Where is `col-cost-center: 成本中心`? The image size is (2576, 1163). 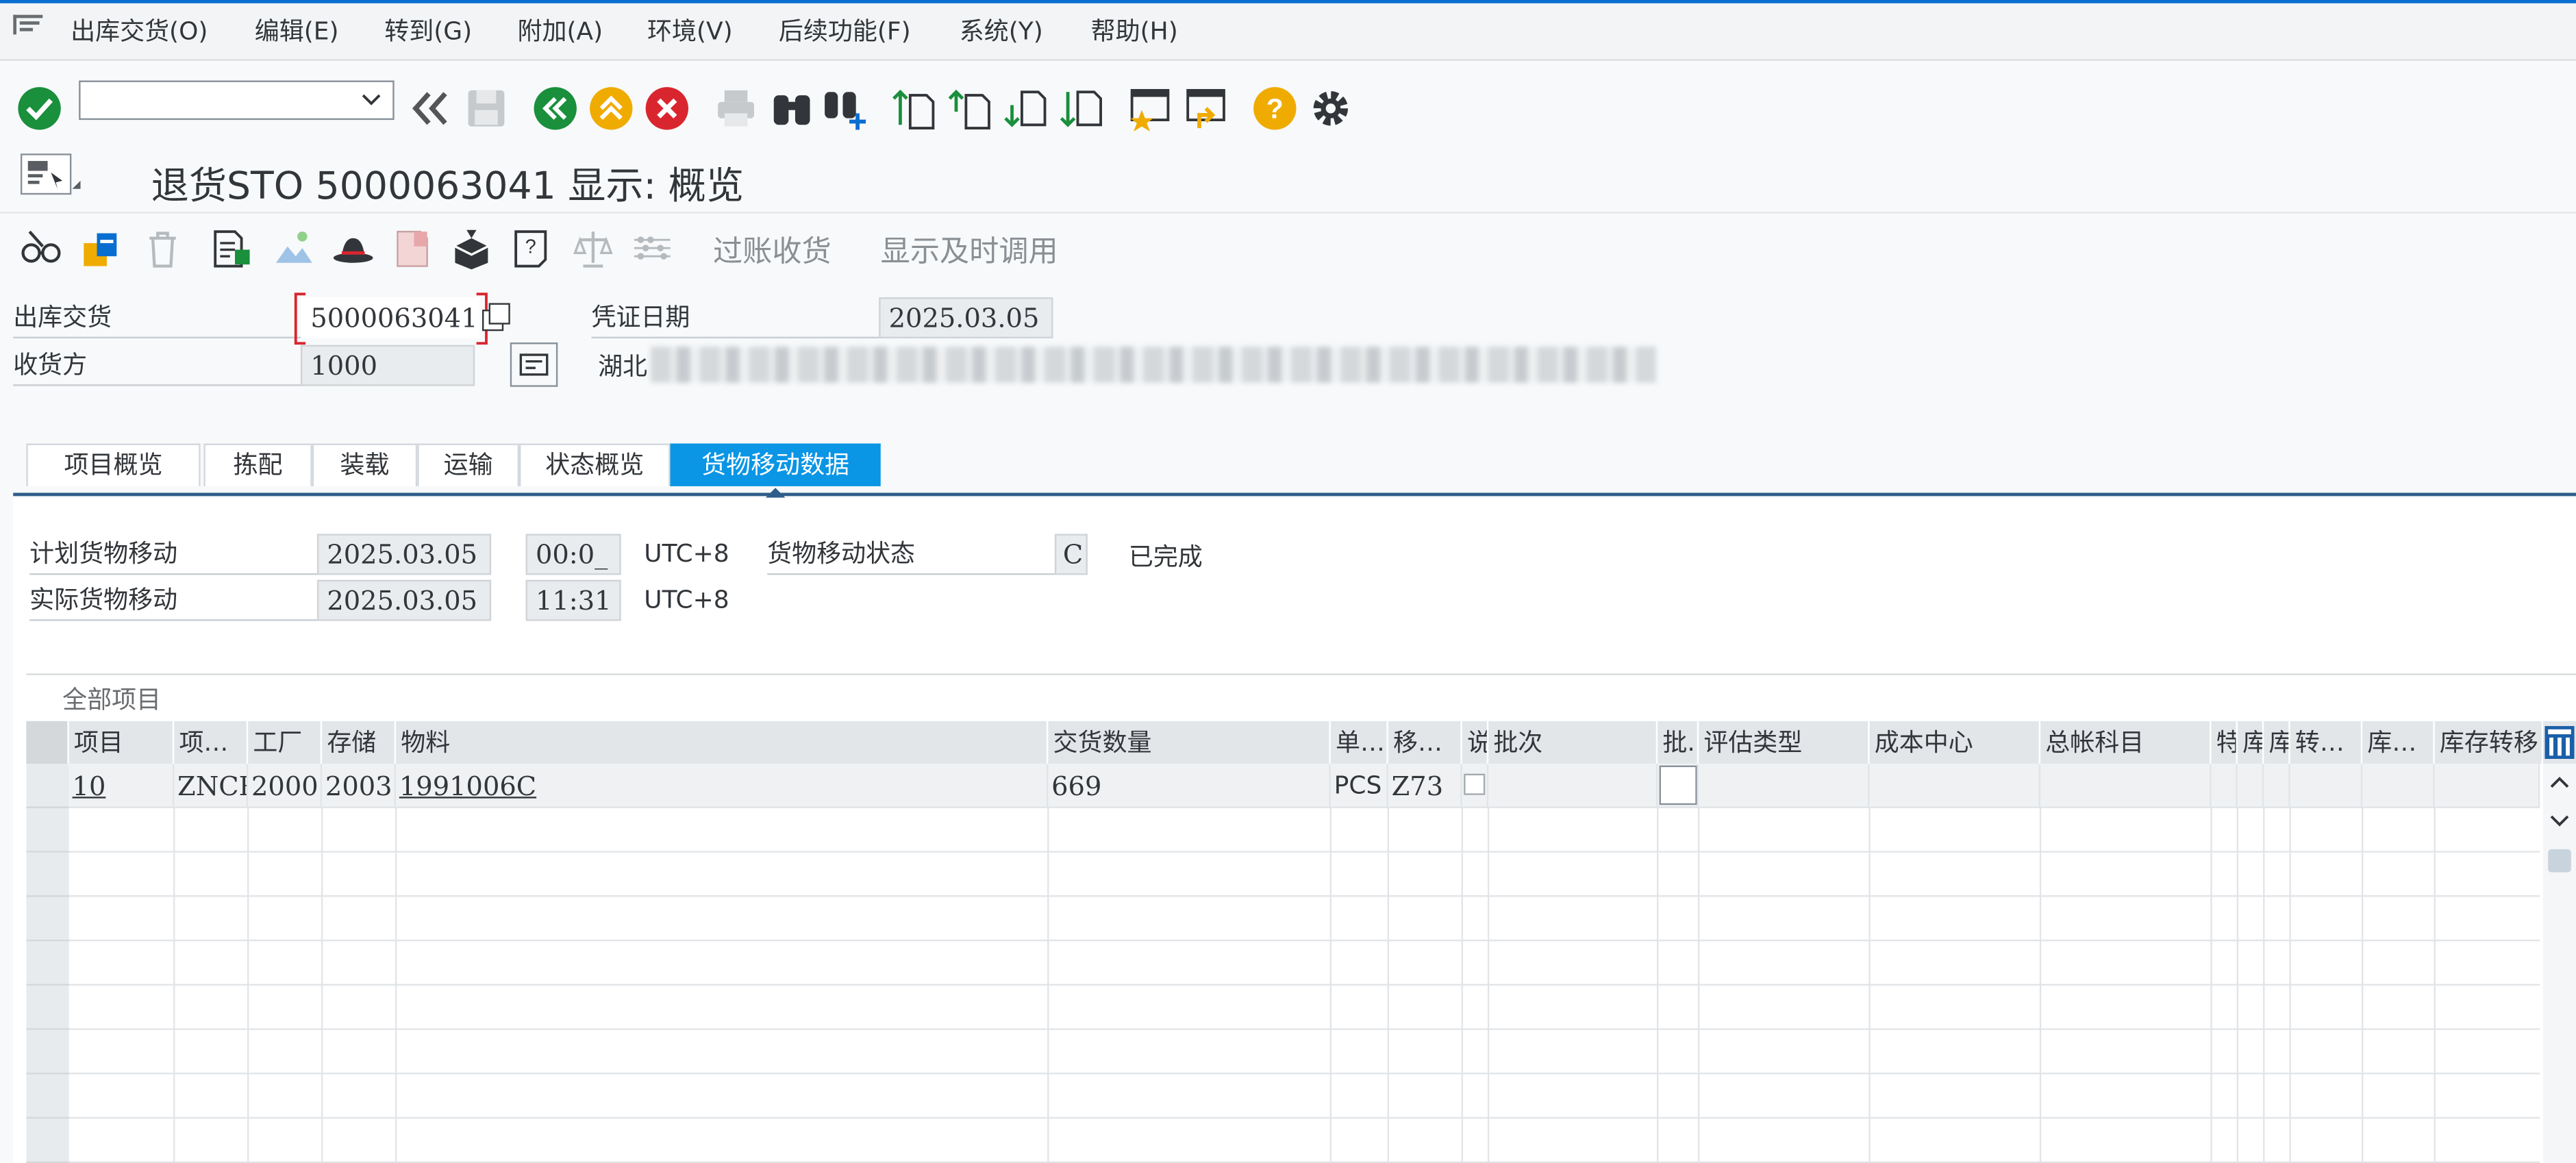 col-cost-center: 成本中心 is located at coordinates (1955, 742).